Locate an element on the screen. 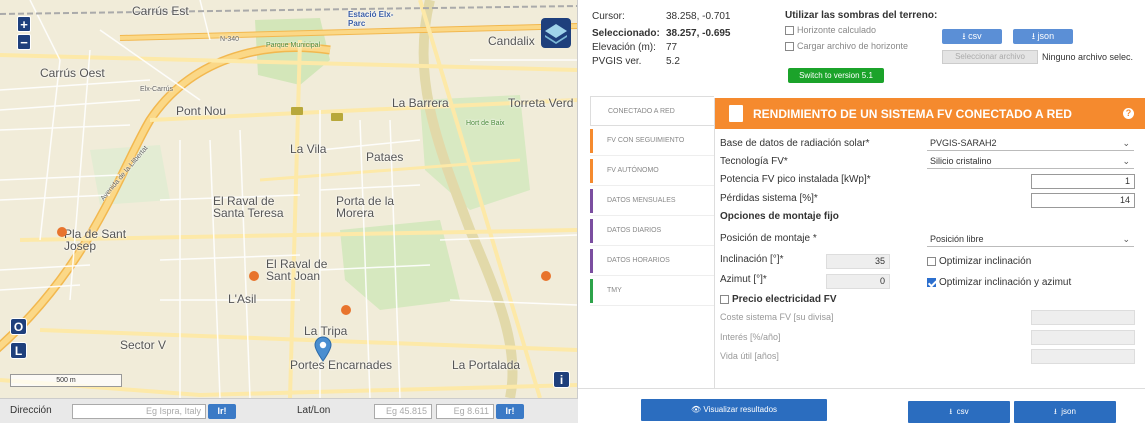 Image resolution: width=1145 pixels, height=423 pixels. optimize-both-checkbox is located at coordinates (931, 282).